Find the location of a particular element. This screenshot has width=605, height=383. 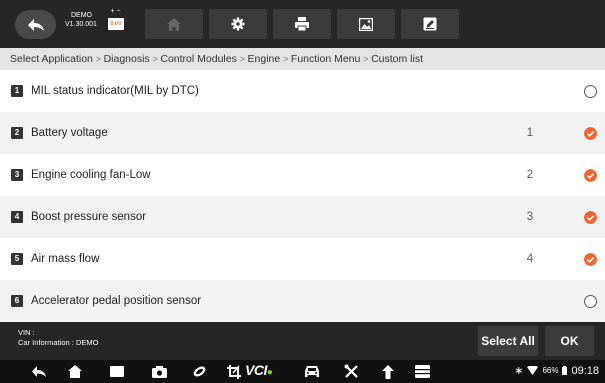

nav-menu-button is located at coordinates (422, 371).